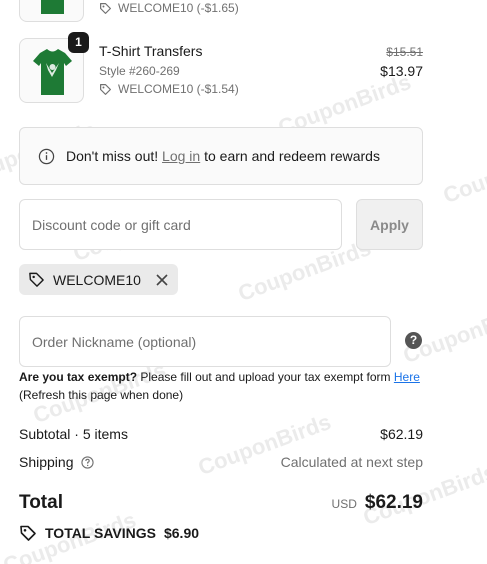 This screenshot has height=564, width=487. I want to click on applied-discount-chip: WELCOME10, so click(98, 279).